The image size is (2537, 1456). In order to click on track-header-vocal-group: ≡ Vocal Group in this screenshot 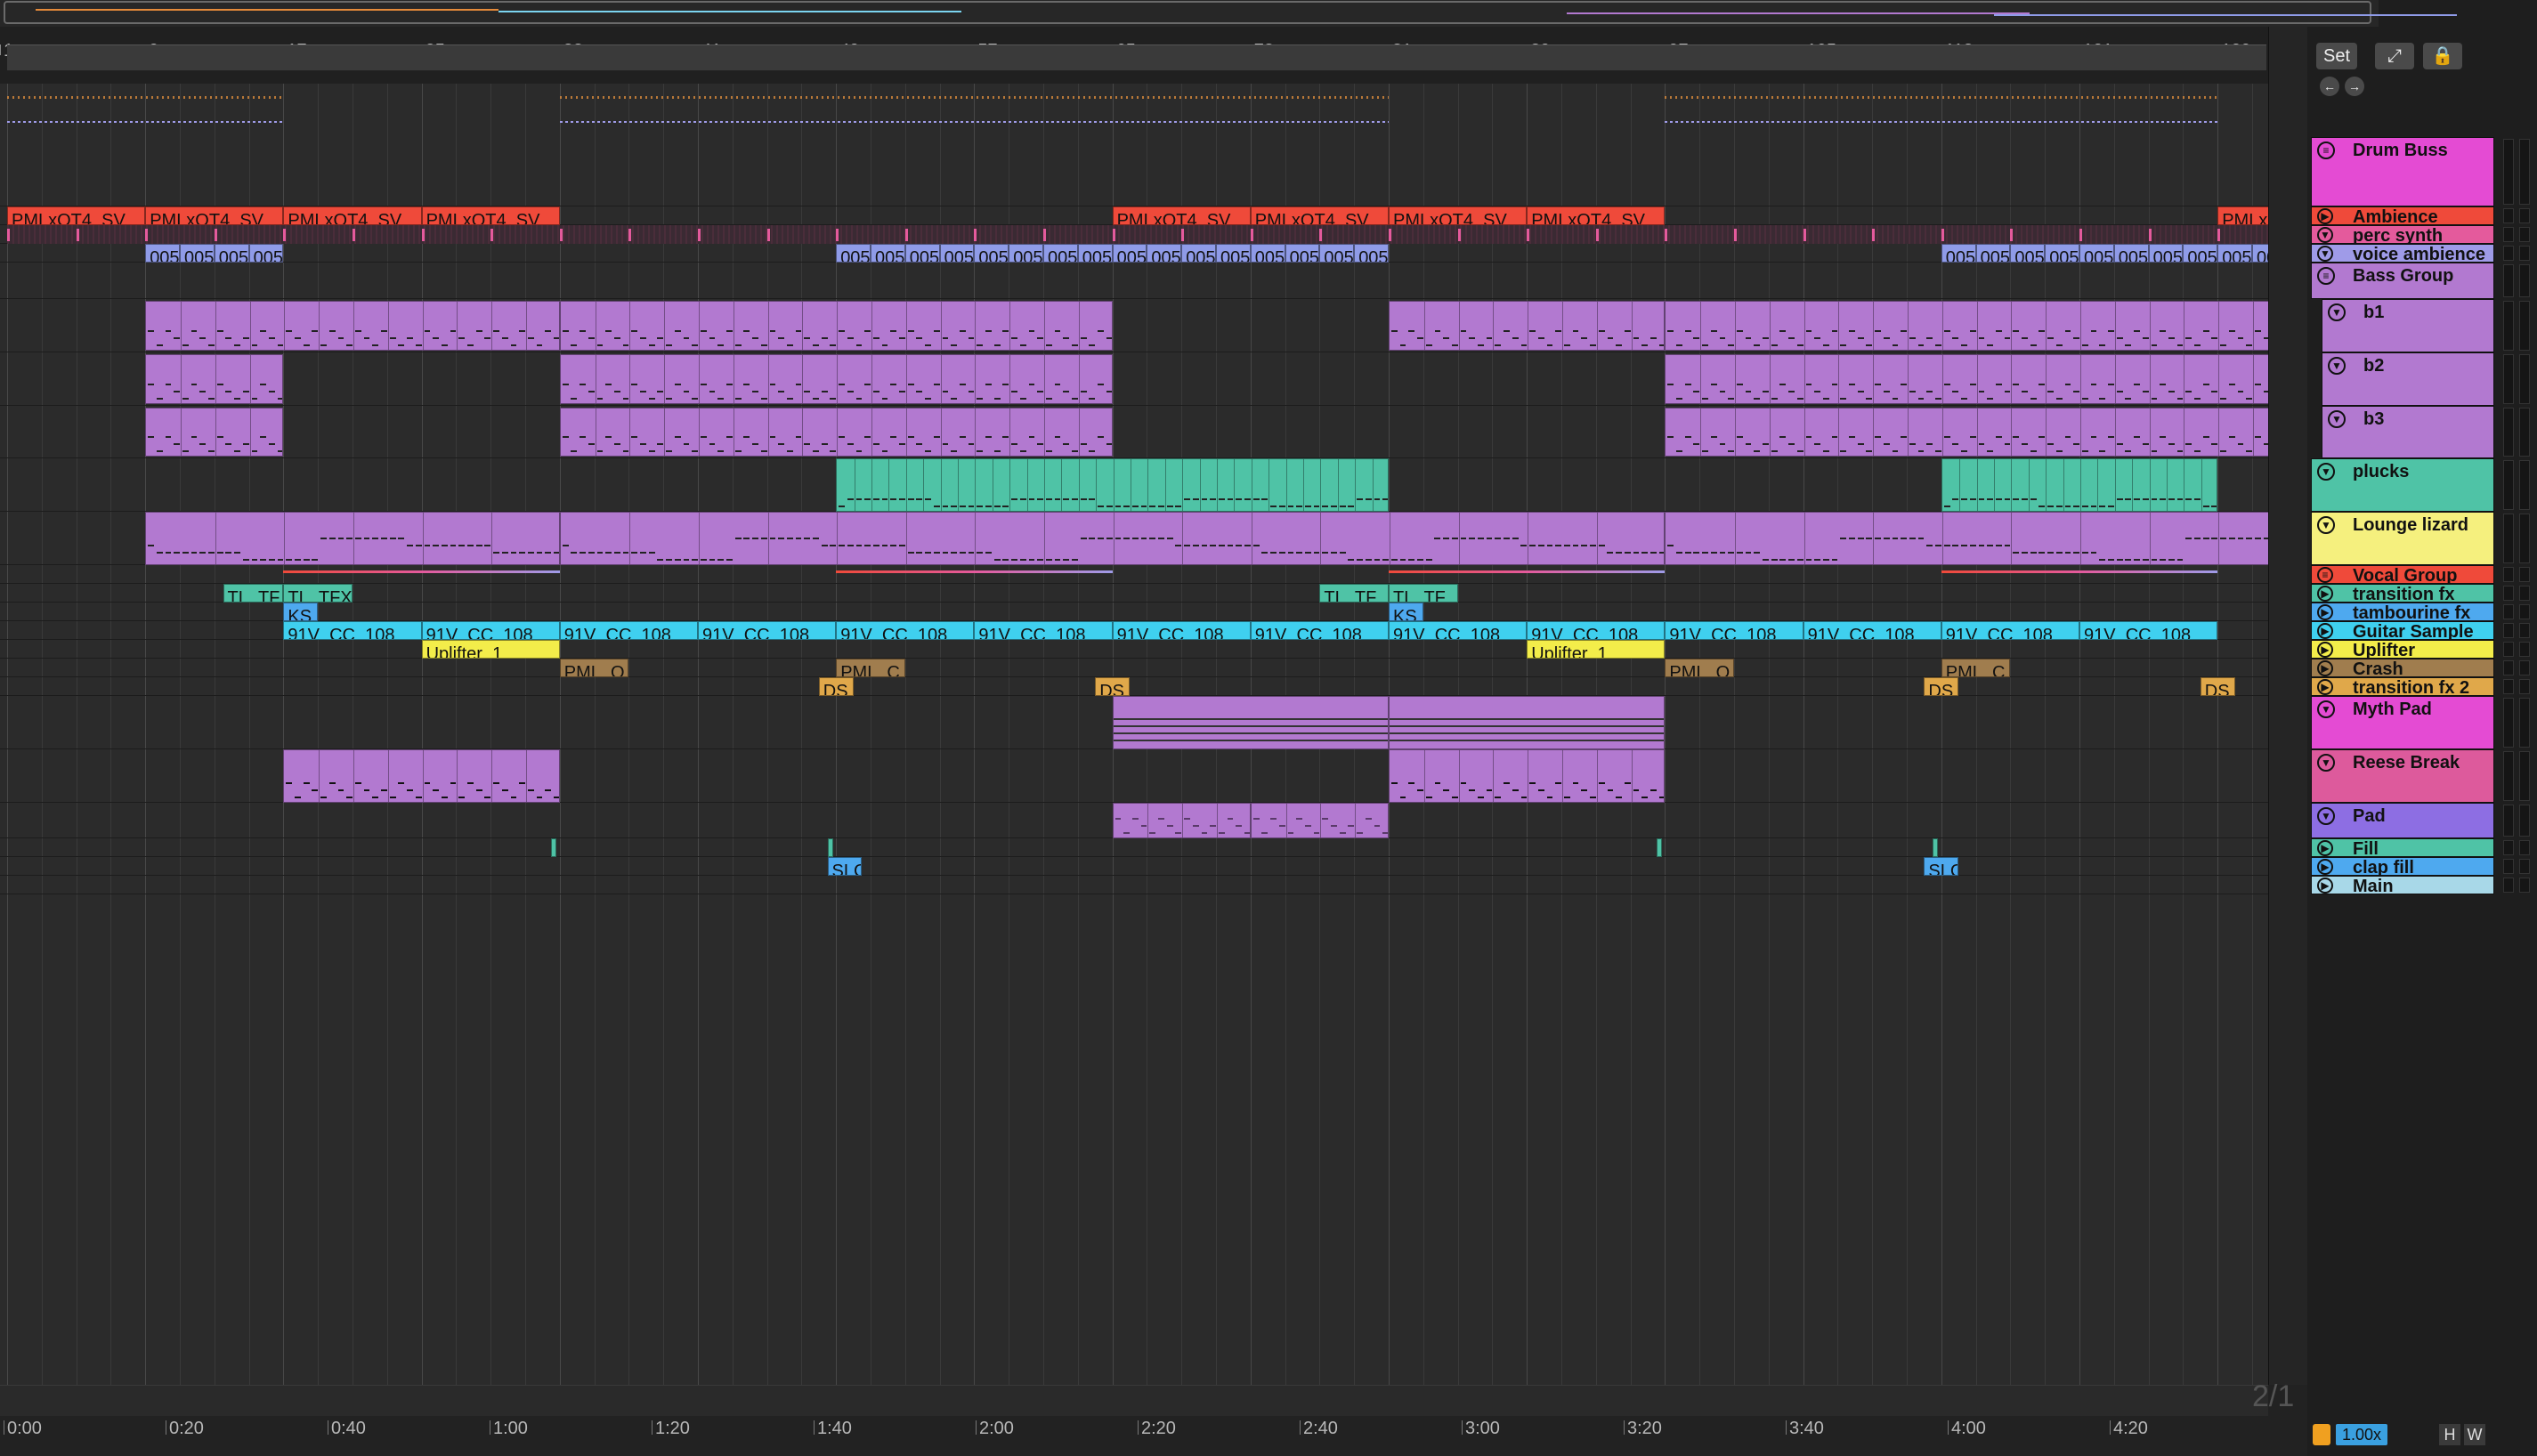, I will do `click(2402, 575)`.